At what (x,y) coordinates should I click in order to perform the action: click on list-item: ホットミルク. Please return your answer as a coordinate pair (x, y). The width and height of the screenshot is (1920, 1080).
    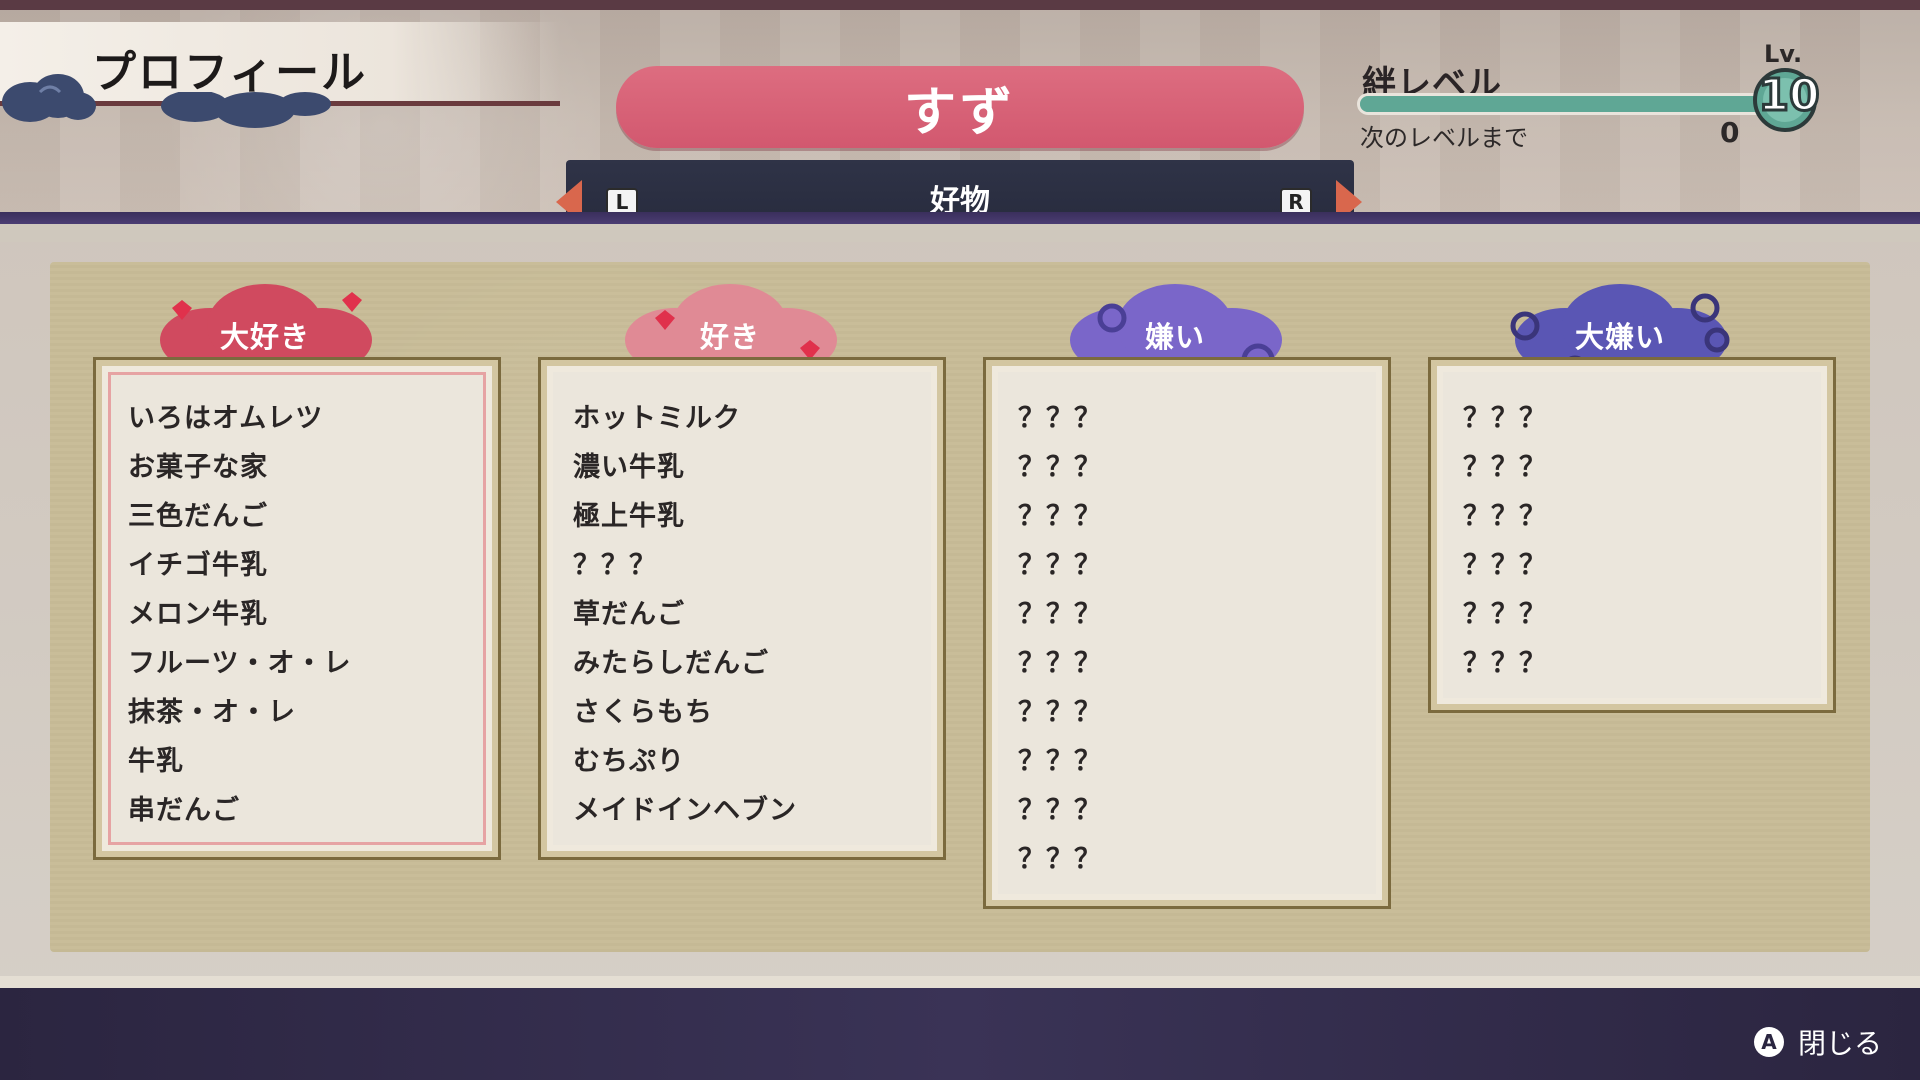
    Looking at the image, I should click on (657, 418).